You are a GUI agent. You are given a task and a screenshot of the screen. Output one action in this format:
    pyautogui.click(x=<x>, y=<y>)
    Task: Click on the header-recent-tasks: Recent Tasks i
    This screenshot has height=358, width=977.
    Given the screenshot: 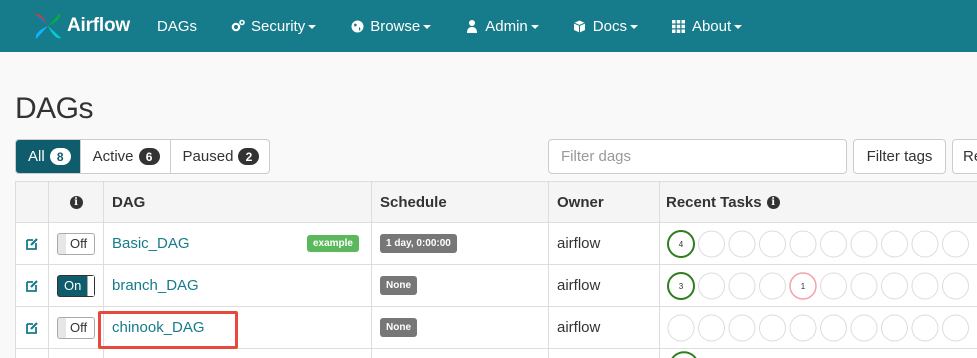 What is the action you would take?
    pyautogui.click(x=818, y=202)
    